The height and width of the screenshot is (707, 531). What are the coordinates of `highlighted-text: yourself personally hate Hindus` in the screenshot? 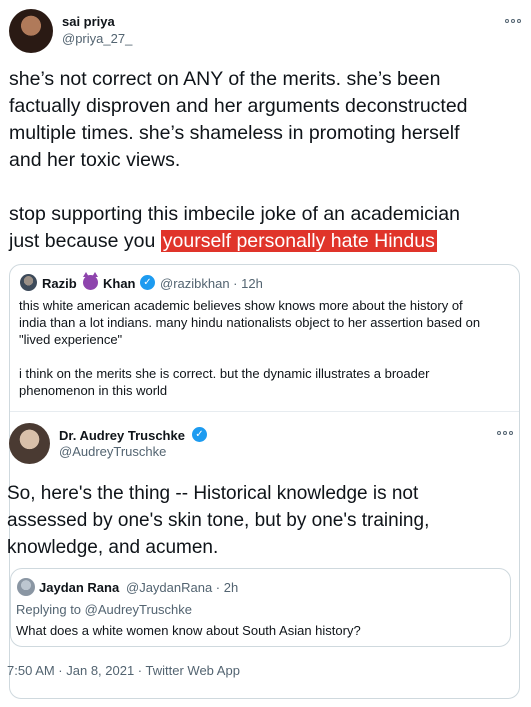 It's located at (298, 241).